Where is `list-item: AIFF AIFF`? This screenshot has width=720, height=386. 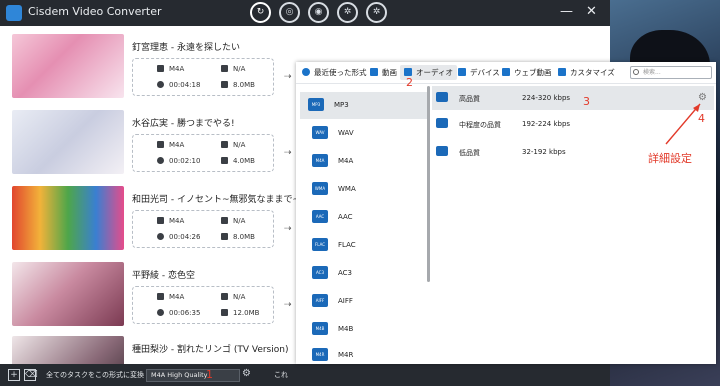 list-item: AIFF AIFF is located at coordinates (366, 301).